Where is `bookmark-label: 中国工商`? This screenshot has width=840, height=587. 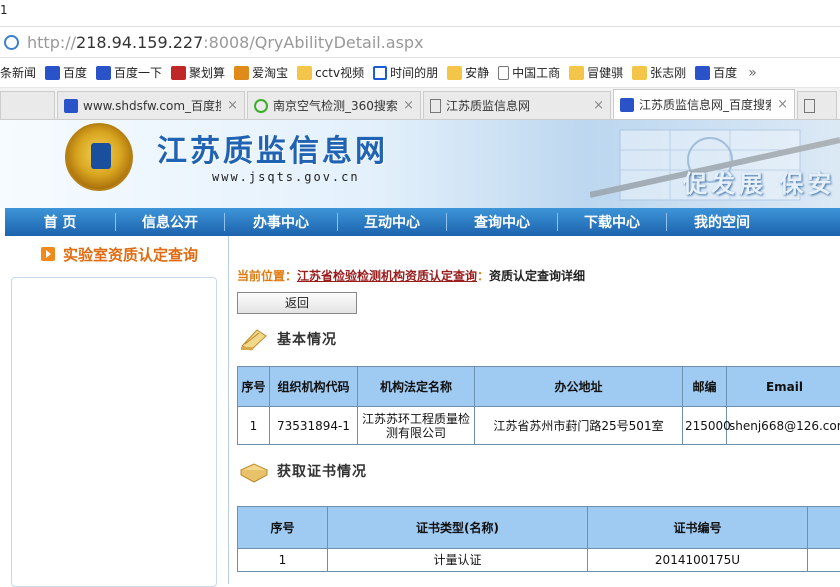
bookmark-label: 中国工商 is located at coordinates (536, 72).